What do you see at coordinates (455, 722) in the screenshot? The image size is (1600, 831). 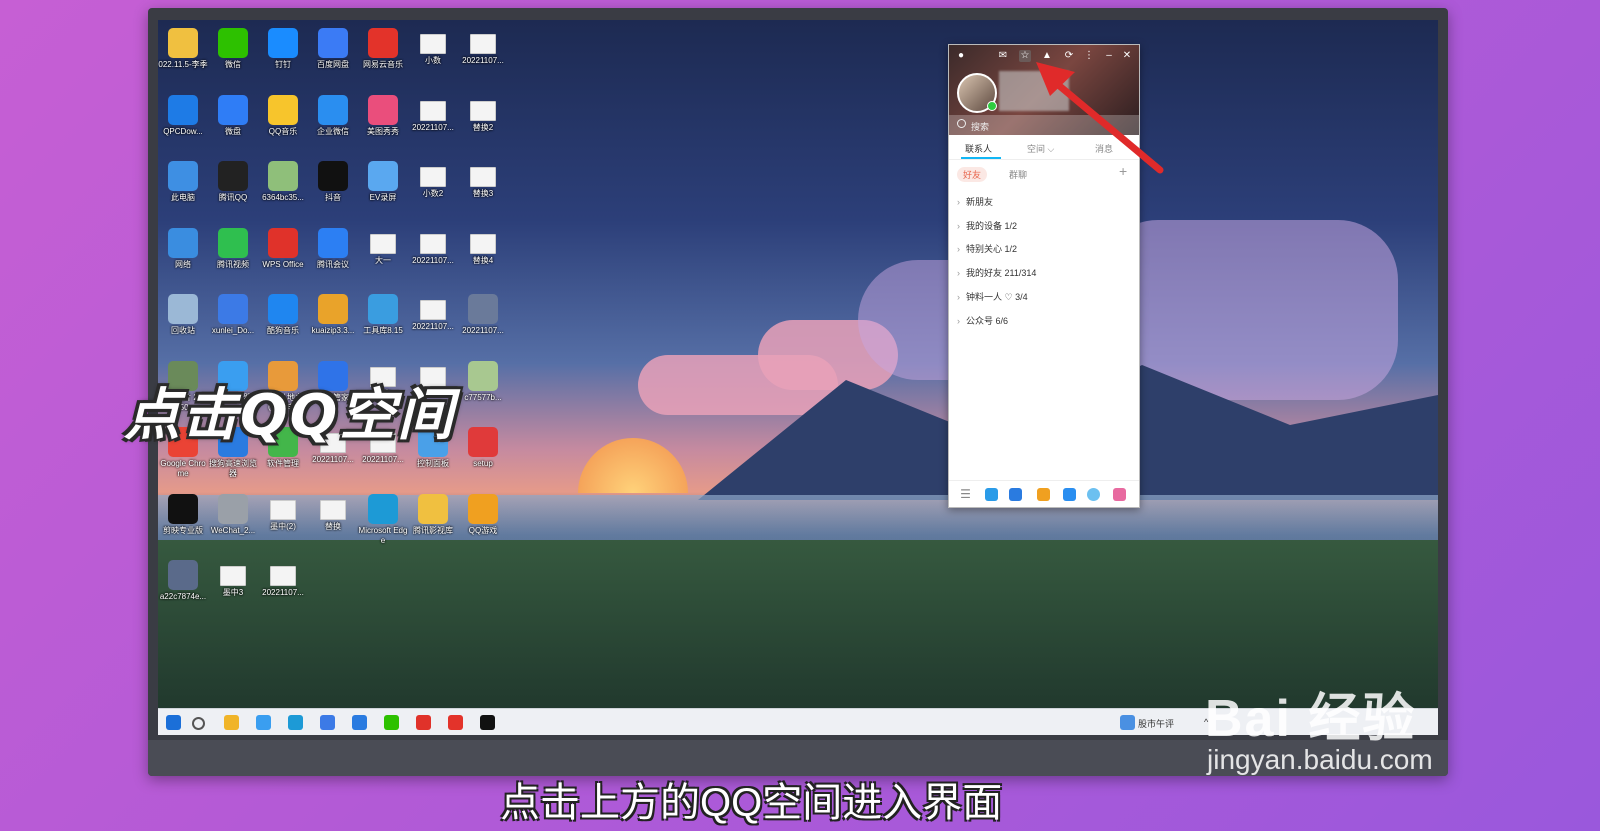 I see `netease-music-icon` at bounding box center [455, 722].